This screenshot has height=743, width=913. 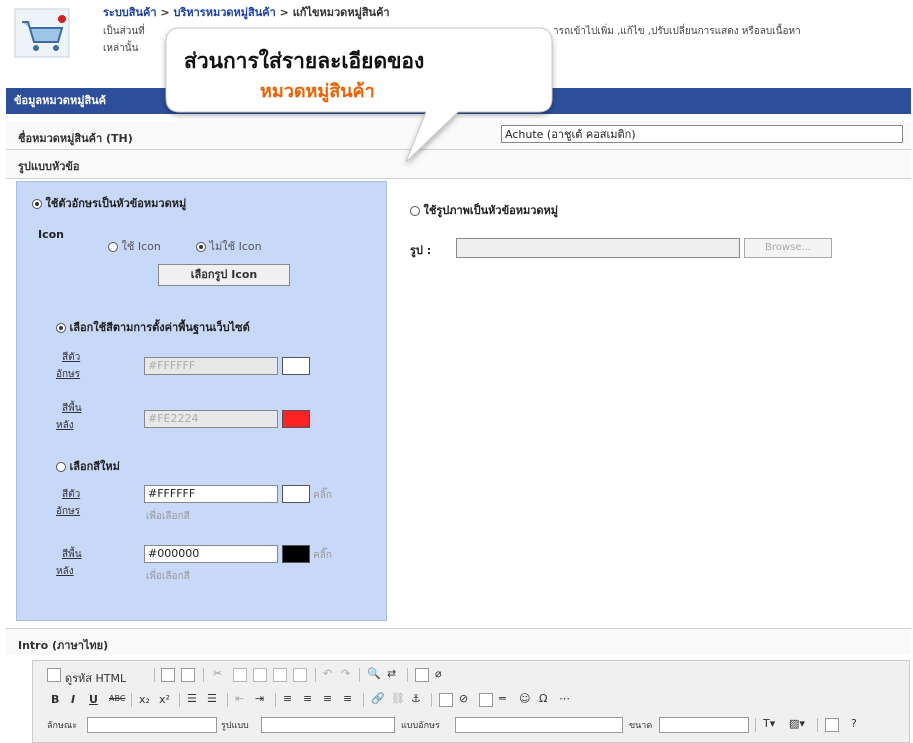 I want to click on find-icon: 🔍, so click(x=374, y=673).